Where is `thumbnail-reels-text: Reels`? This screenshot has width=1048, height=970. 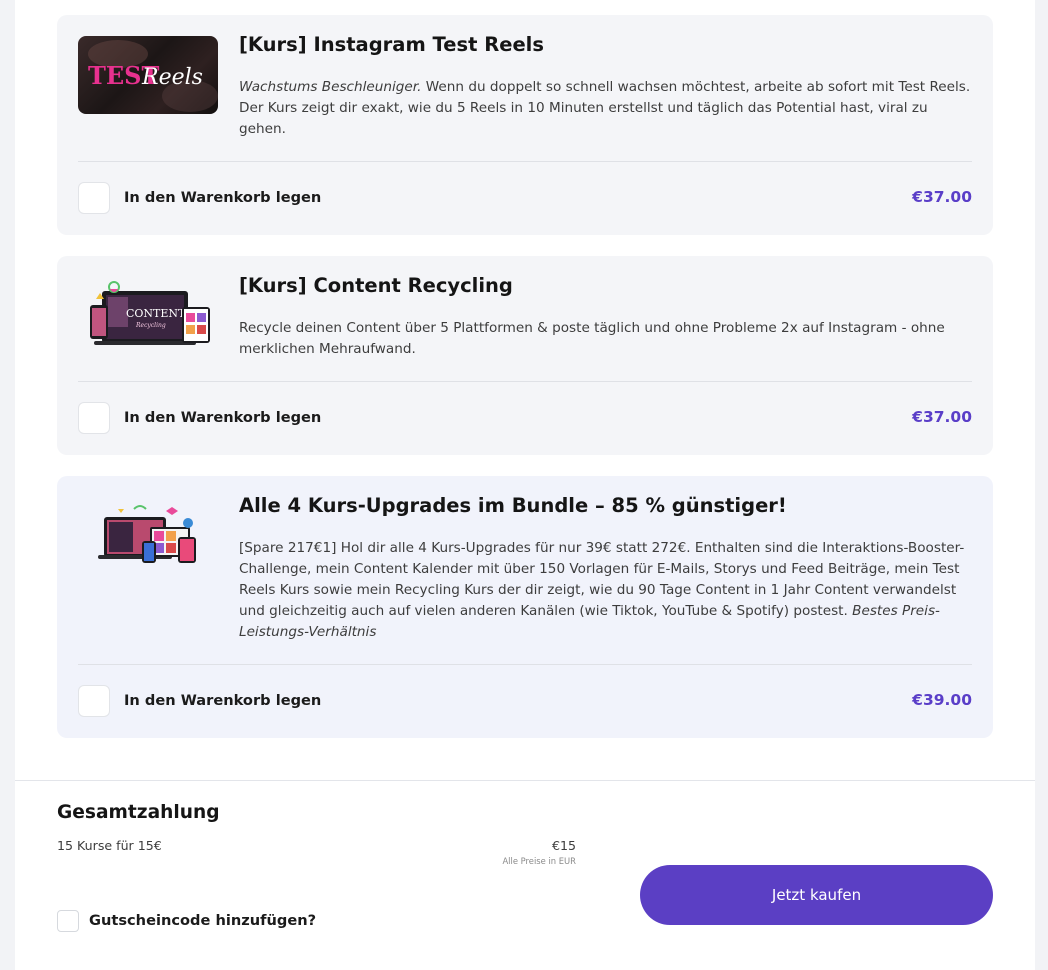
thumbnail-reels-text: Reels is located at coordinates (172, 77).